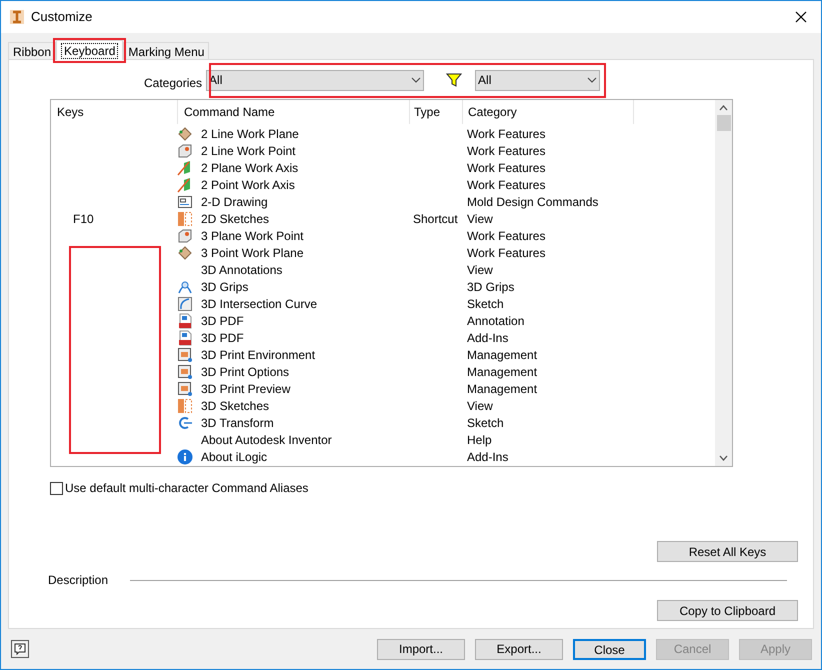  What do you see at coordinates (252, 253) in the screenshot?
I see `command-name-cell: 3 Point Work Plane` at bounding box center [252, 253].